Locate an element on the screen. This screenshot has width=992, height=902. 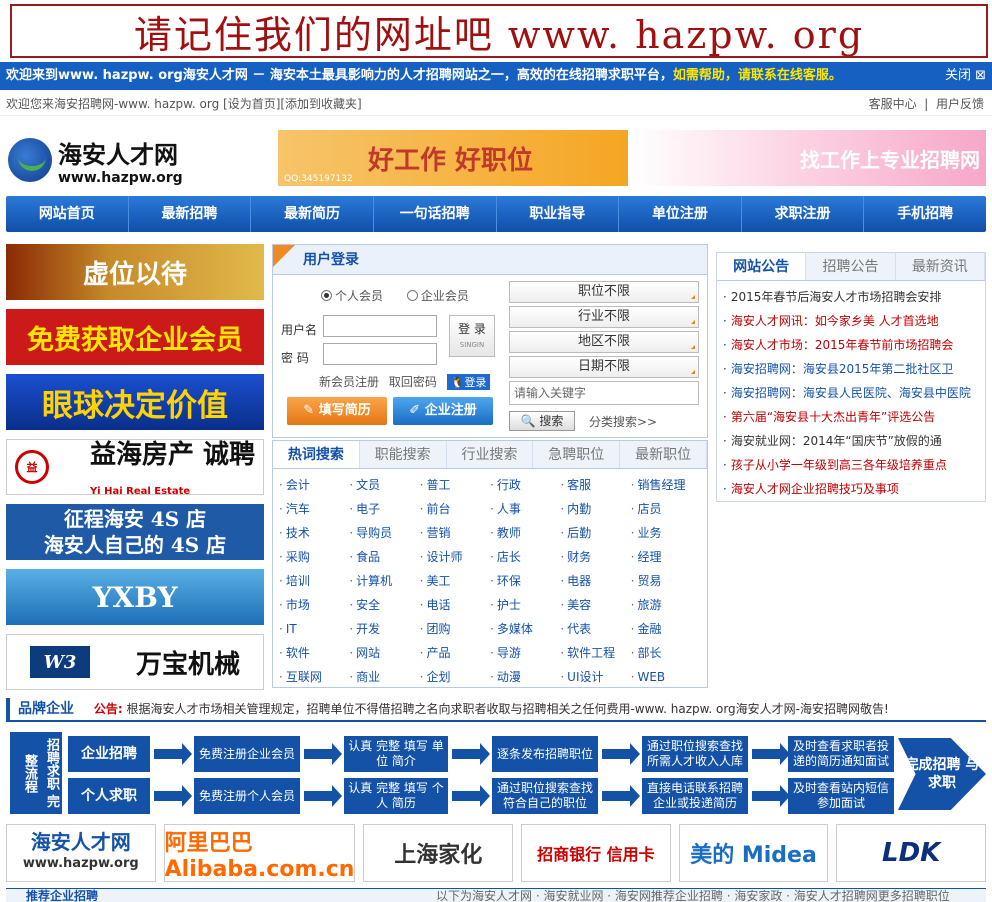
hotword-link: 动漫 is located at coordinates (525, 677).